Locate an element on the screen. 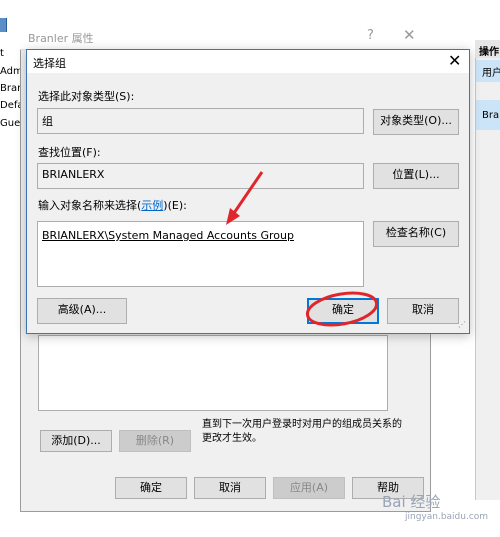  red-arrowhead-icon is located at coordinates (233, 216).